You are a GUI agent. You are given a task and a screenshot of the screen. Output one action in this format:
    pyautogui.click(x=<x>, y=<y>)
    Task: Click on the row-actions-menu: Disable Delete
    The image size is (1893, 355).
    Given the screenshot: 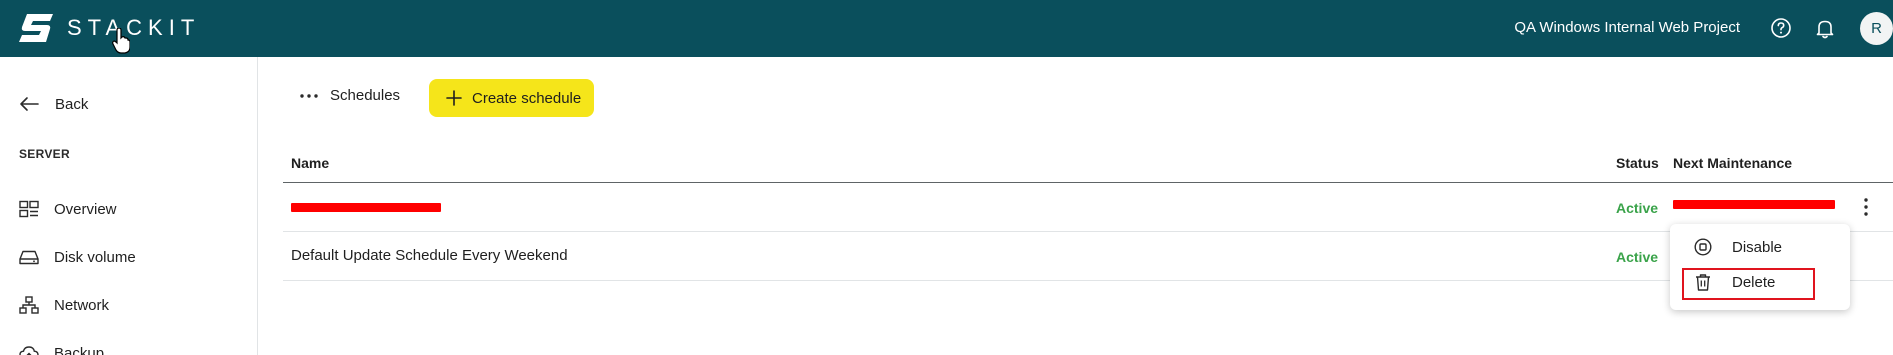 What is the action you would take?
    pyautogui.click(x=1760, y=267)
    